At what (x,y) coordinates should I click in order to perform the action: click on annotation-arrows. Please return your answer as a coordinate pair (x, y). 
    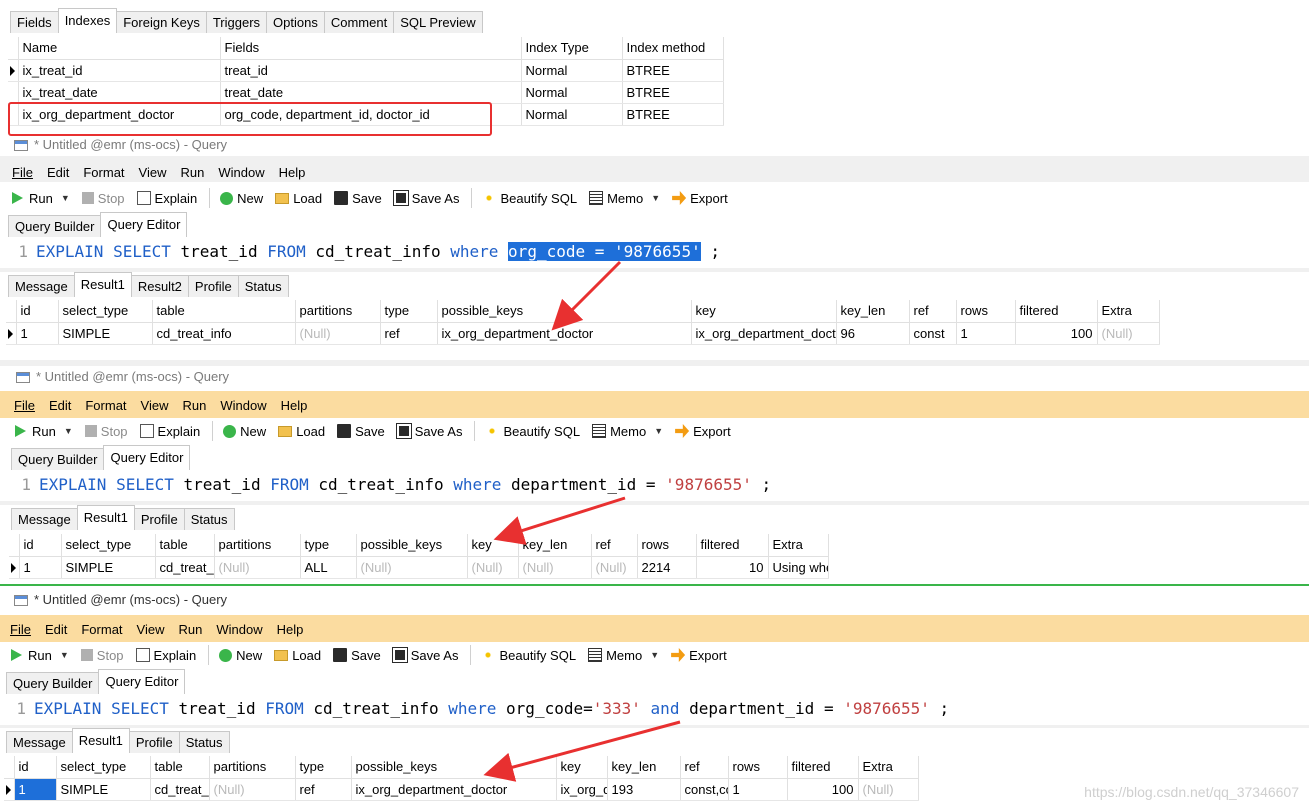
    Looking at the image, I should click on (582, 521).